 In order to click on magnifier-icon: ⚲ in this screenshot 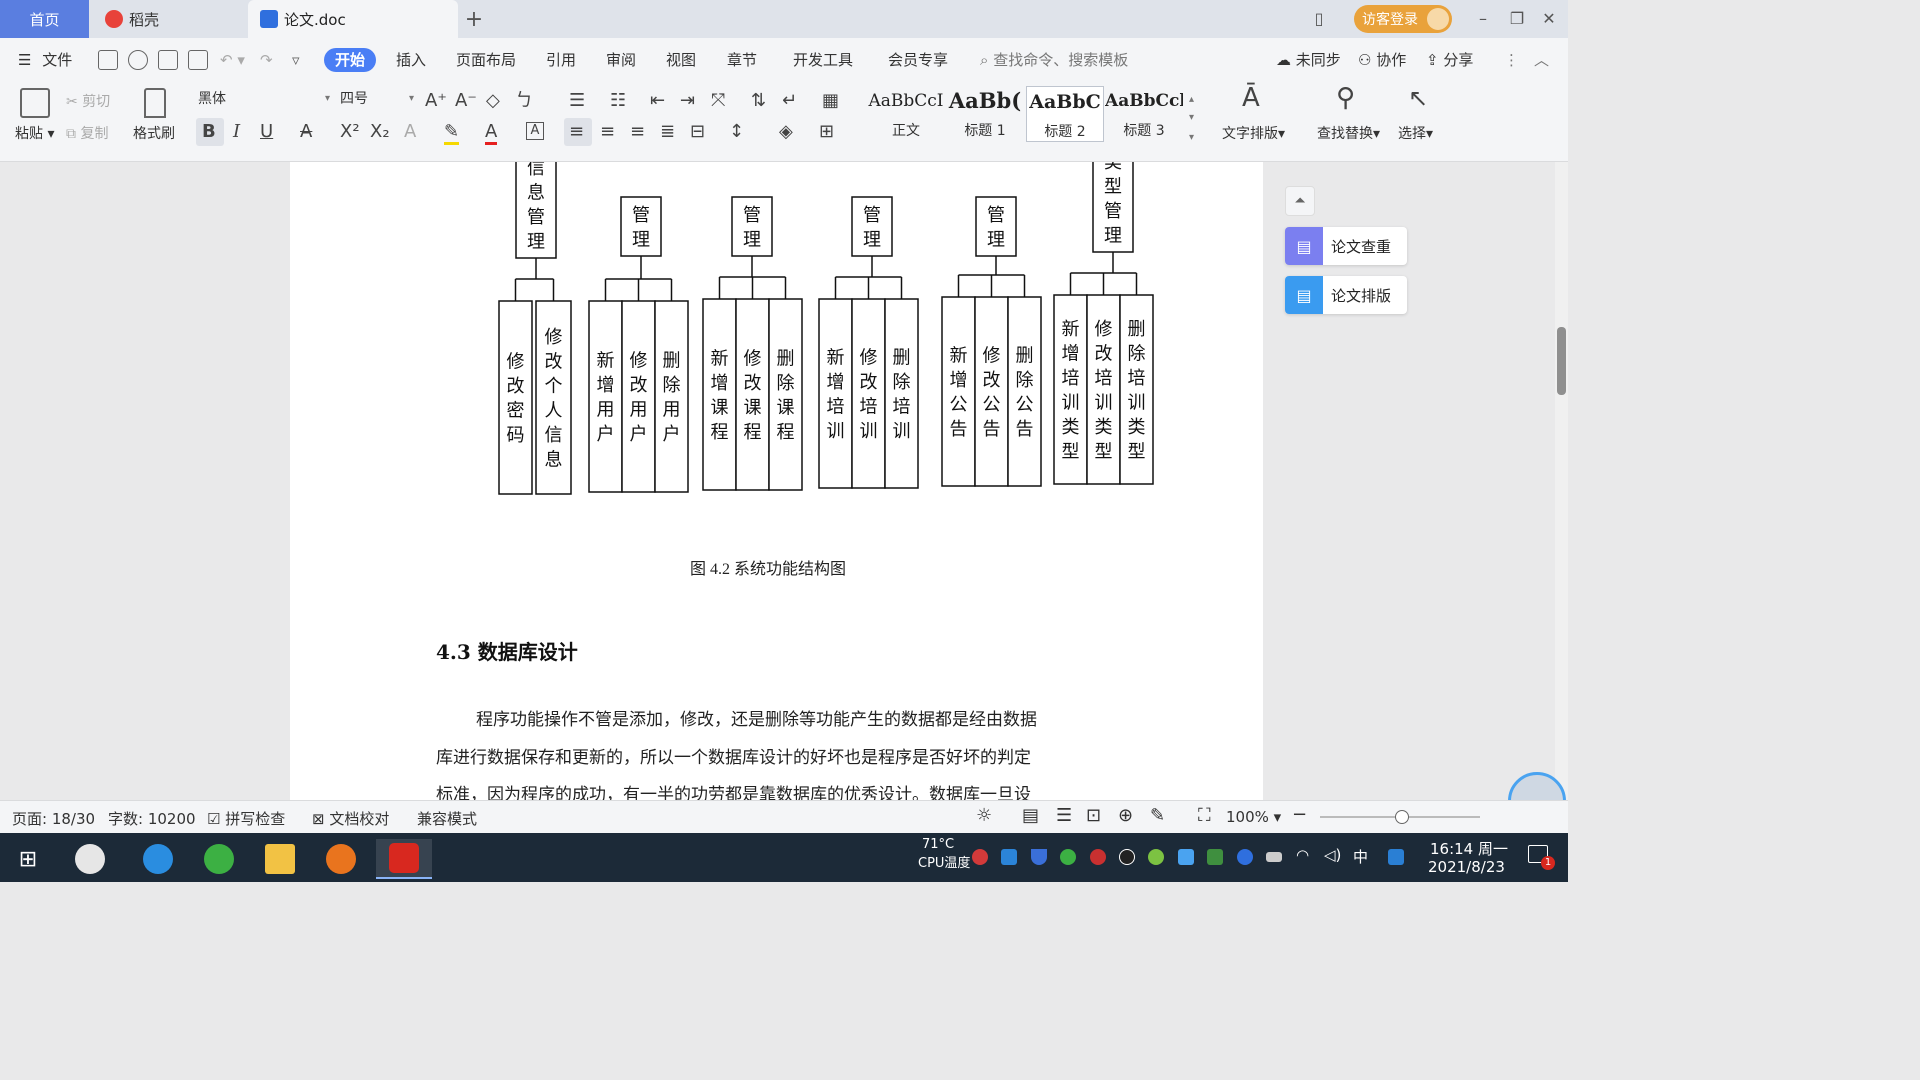, I will do `click(1345, 98)`.